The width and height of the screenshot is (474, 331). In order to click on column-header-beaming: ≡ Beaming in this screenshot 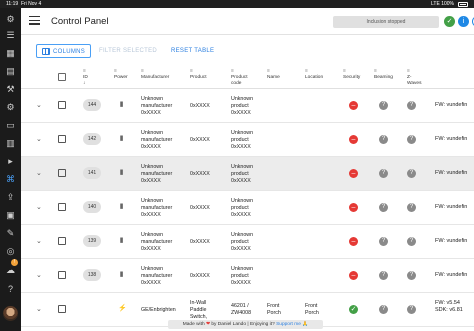, I will do `click(383, 75)`.